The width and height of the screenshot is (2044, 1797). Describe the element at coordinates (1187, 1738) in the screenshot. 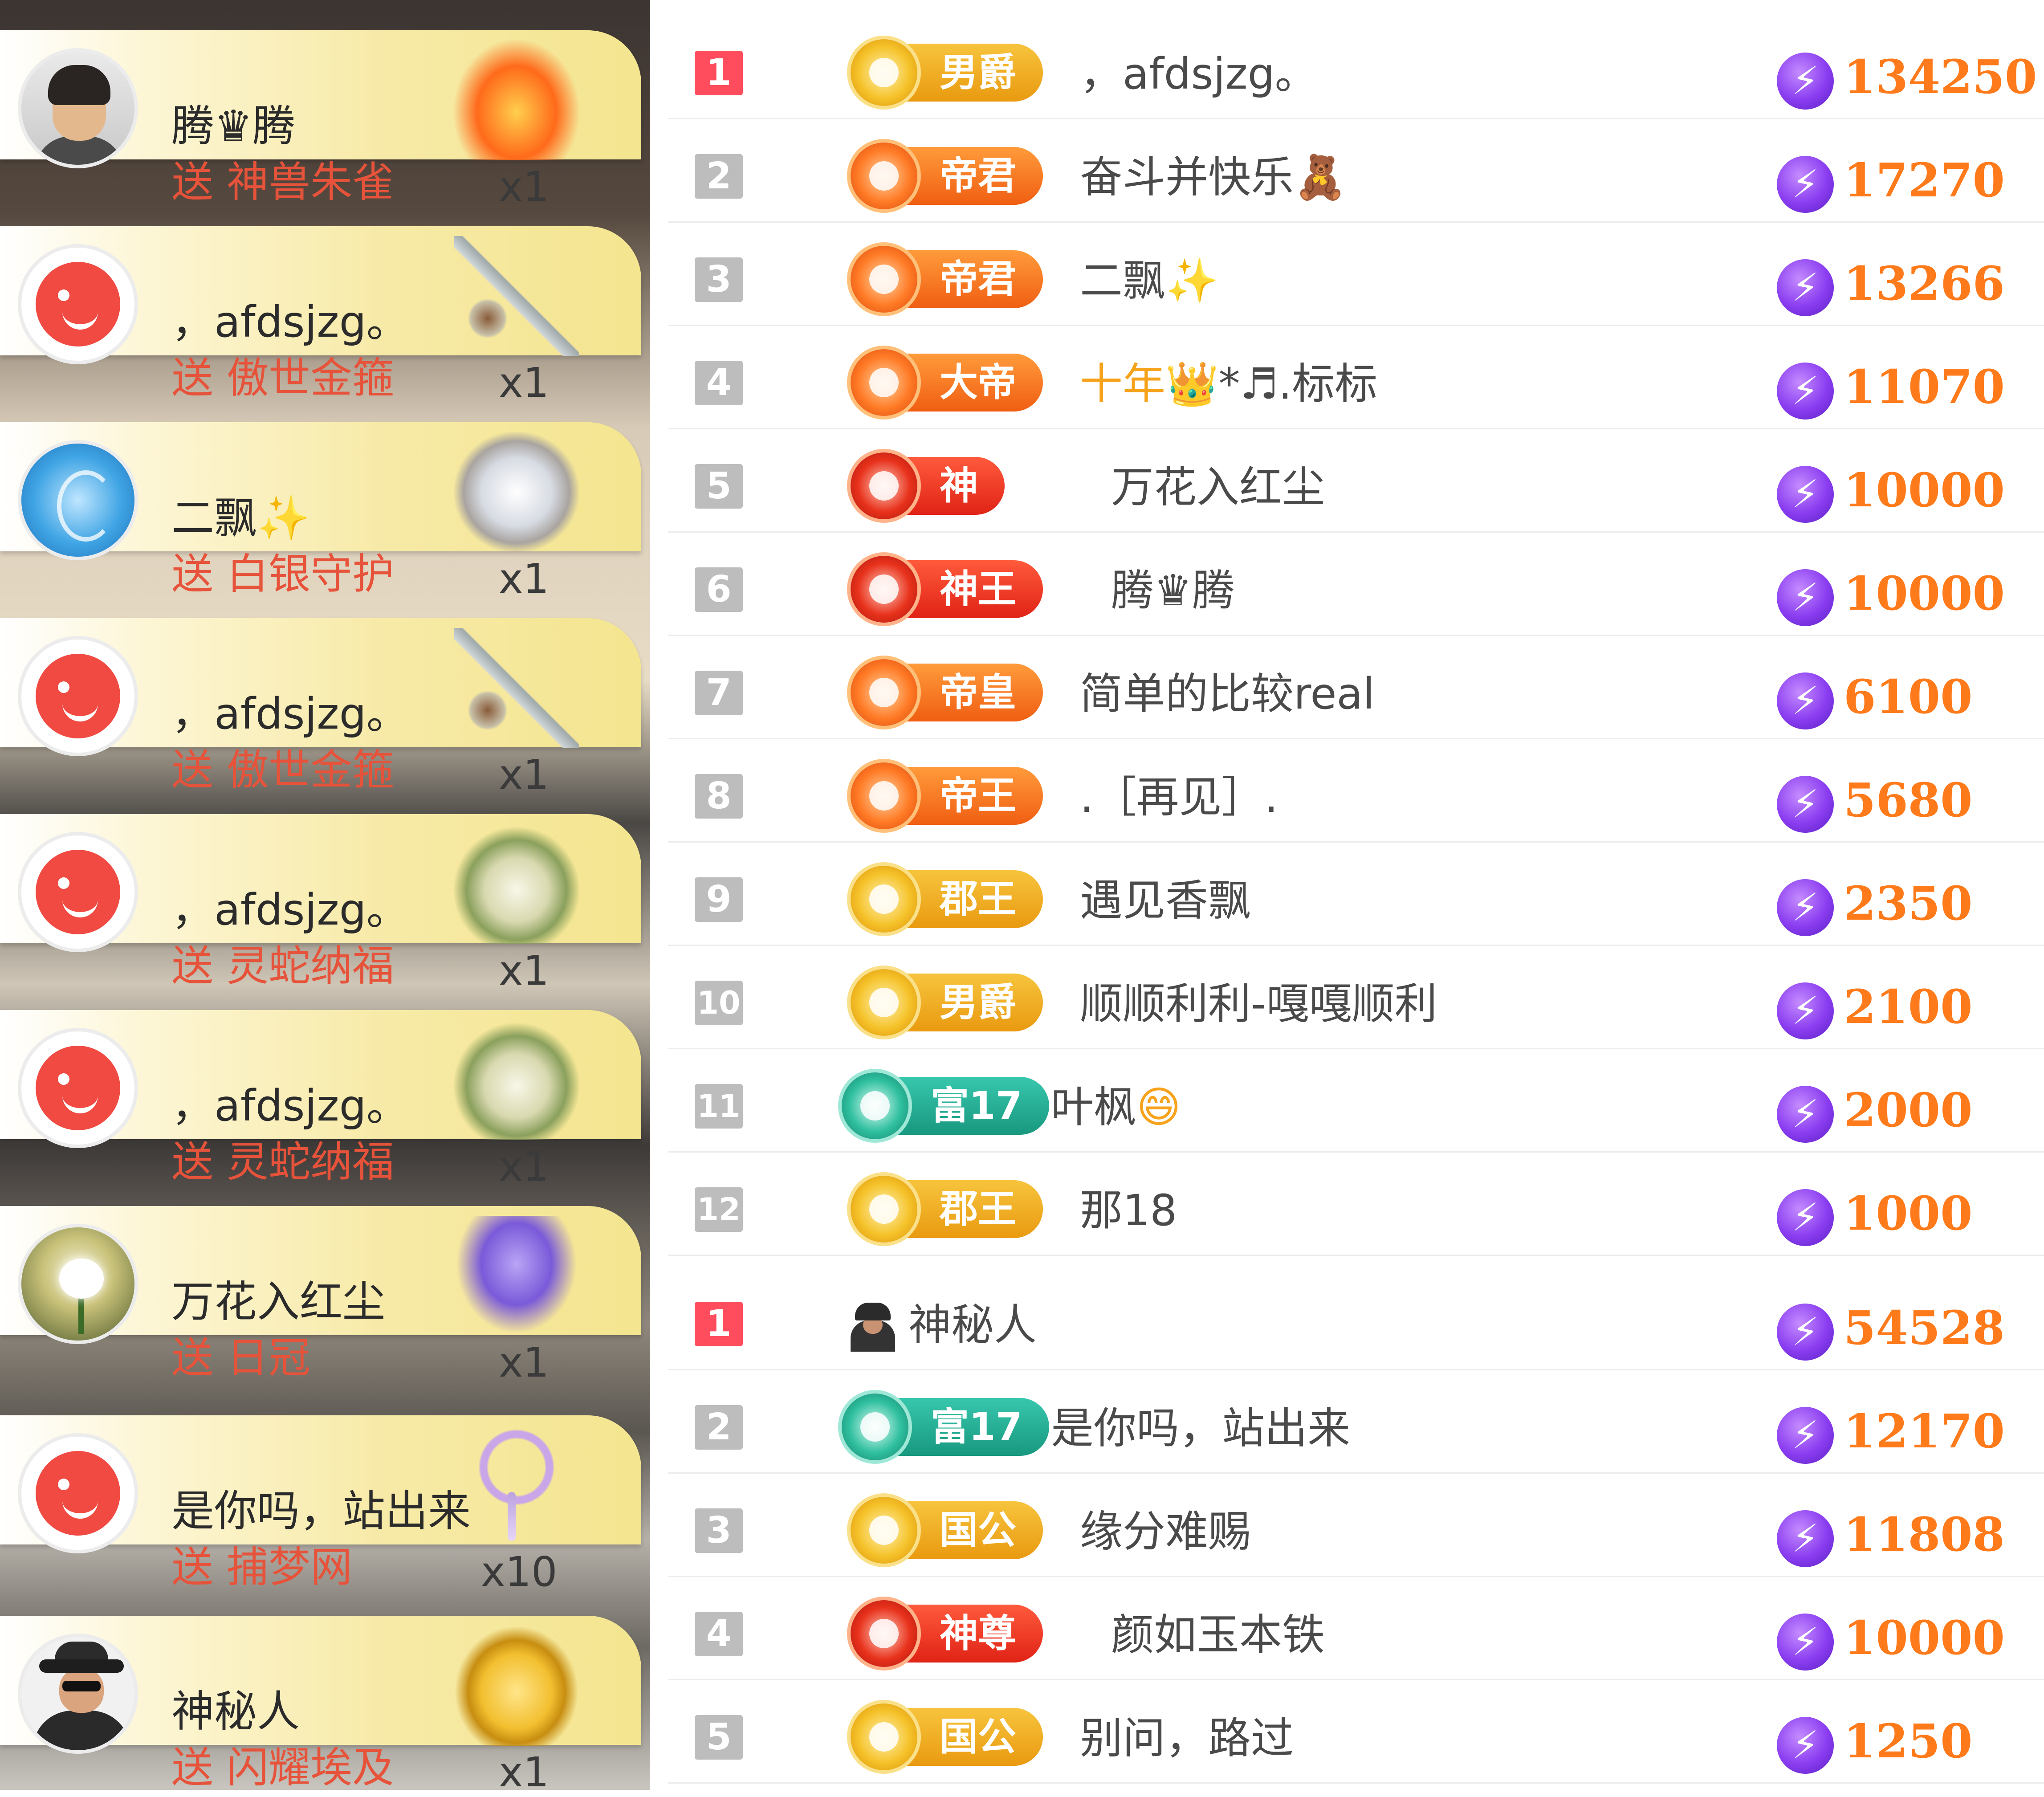

I see `user-name: 别问，路过` at that location.